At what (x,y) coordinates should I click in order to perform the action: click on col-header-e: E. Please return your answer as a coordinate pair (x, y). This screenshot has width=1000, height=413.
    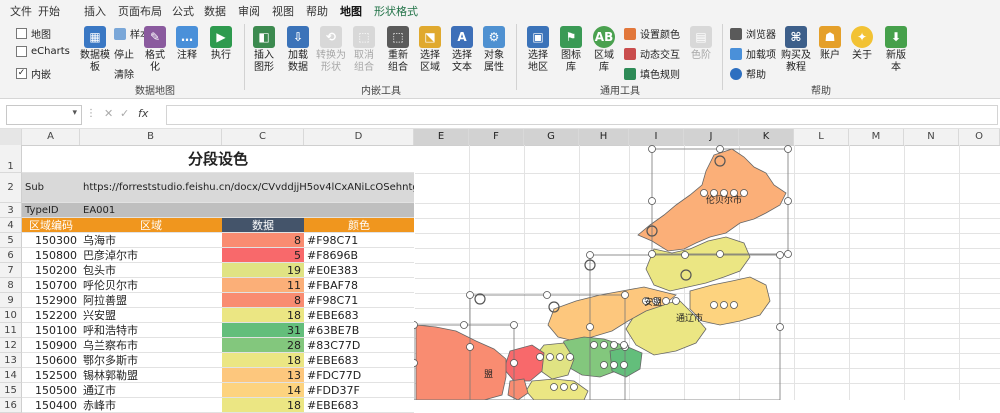
    Looking at the image, I should click on (441, 137).